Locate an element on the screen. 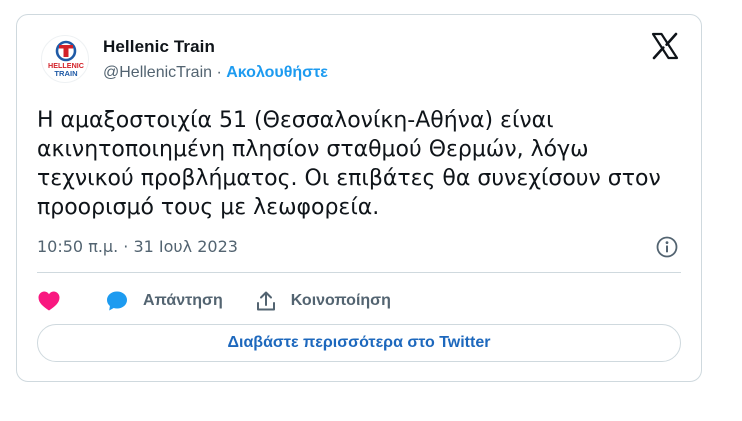 The width and height of the screenshot is (742, 421). x-logo-icon is located at coordinates (665, 46).